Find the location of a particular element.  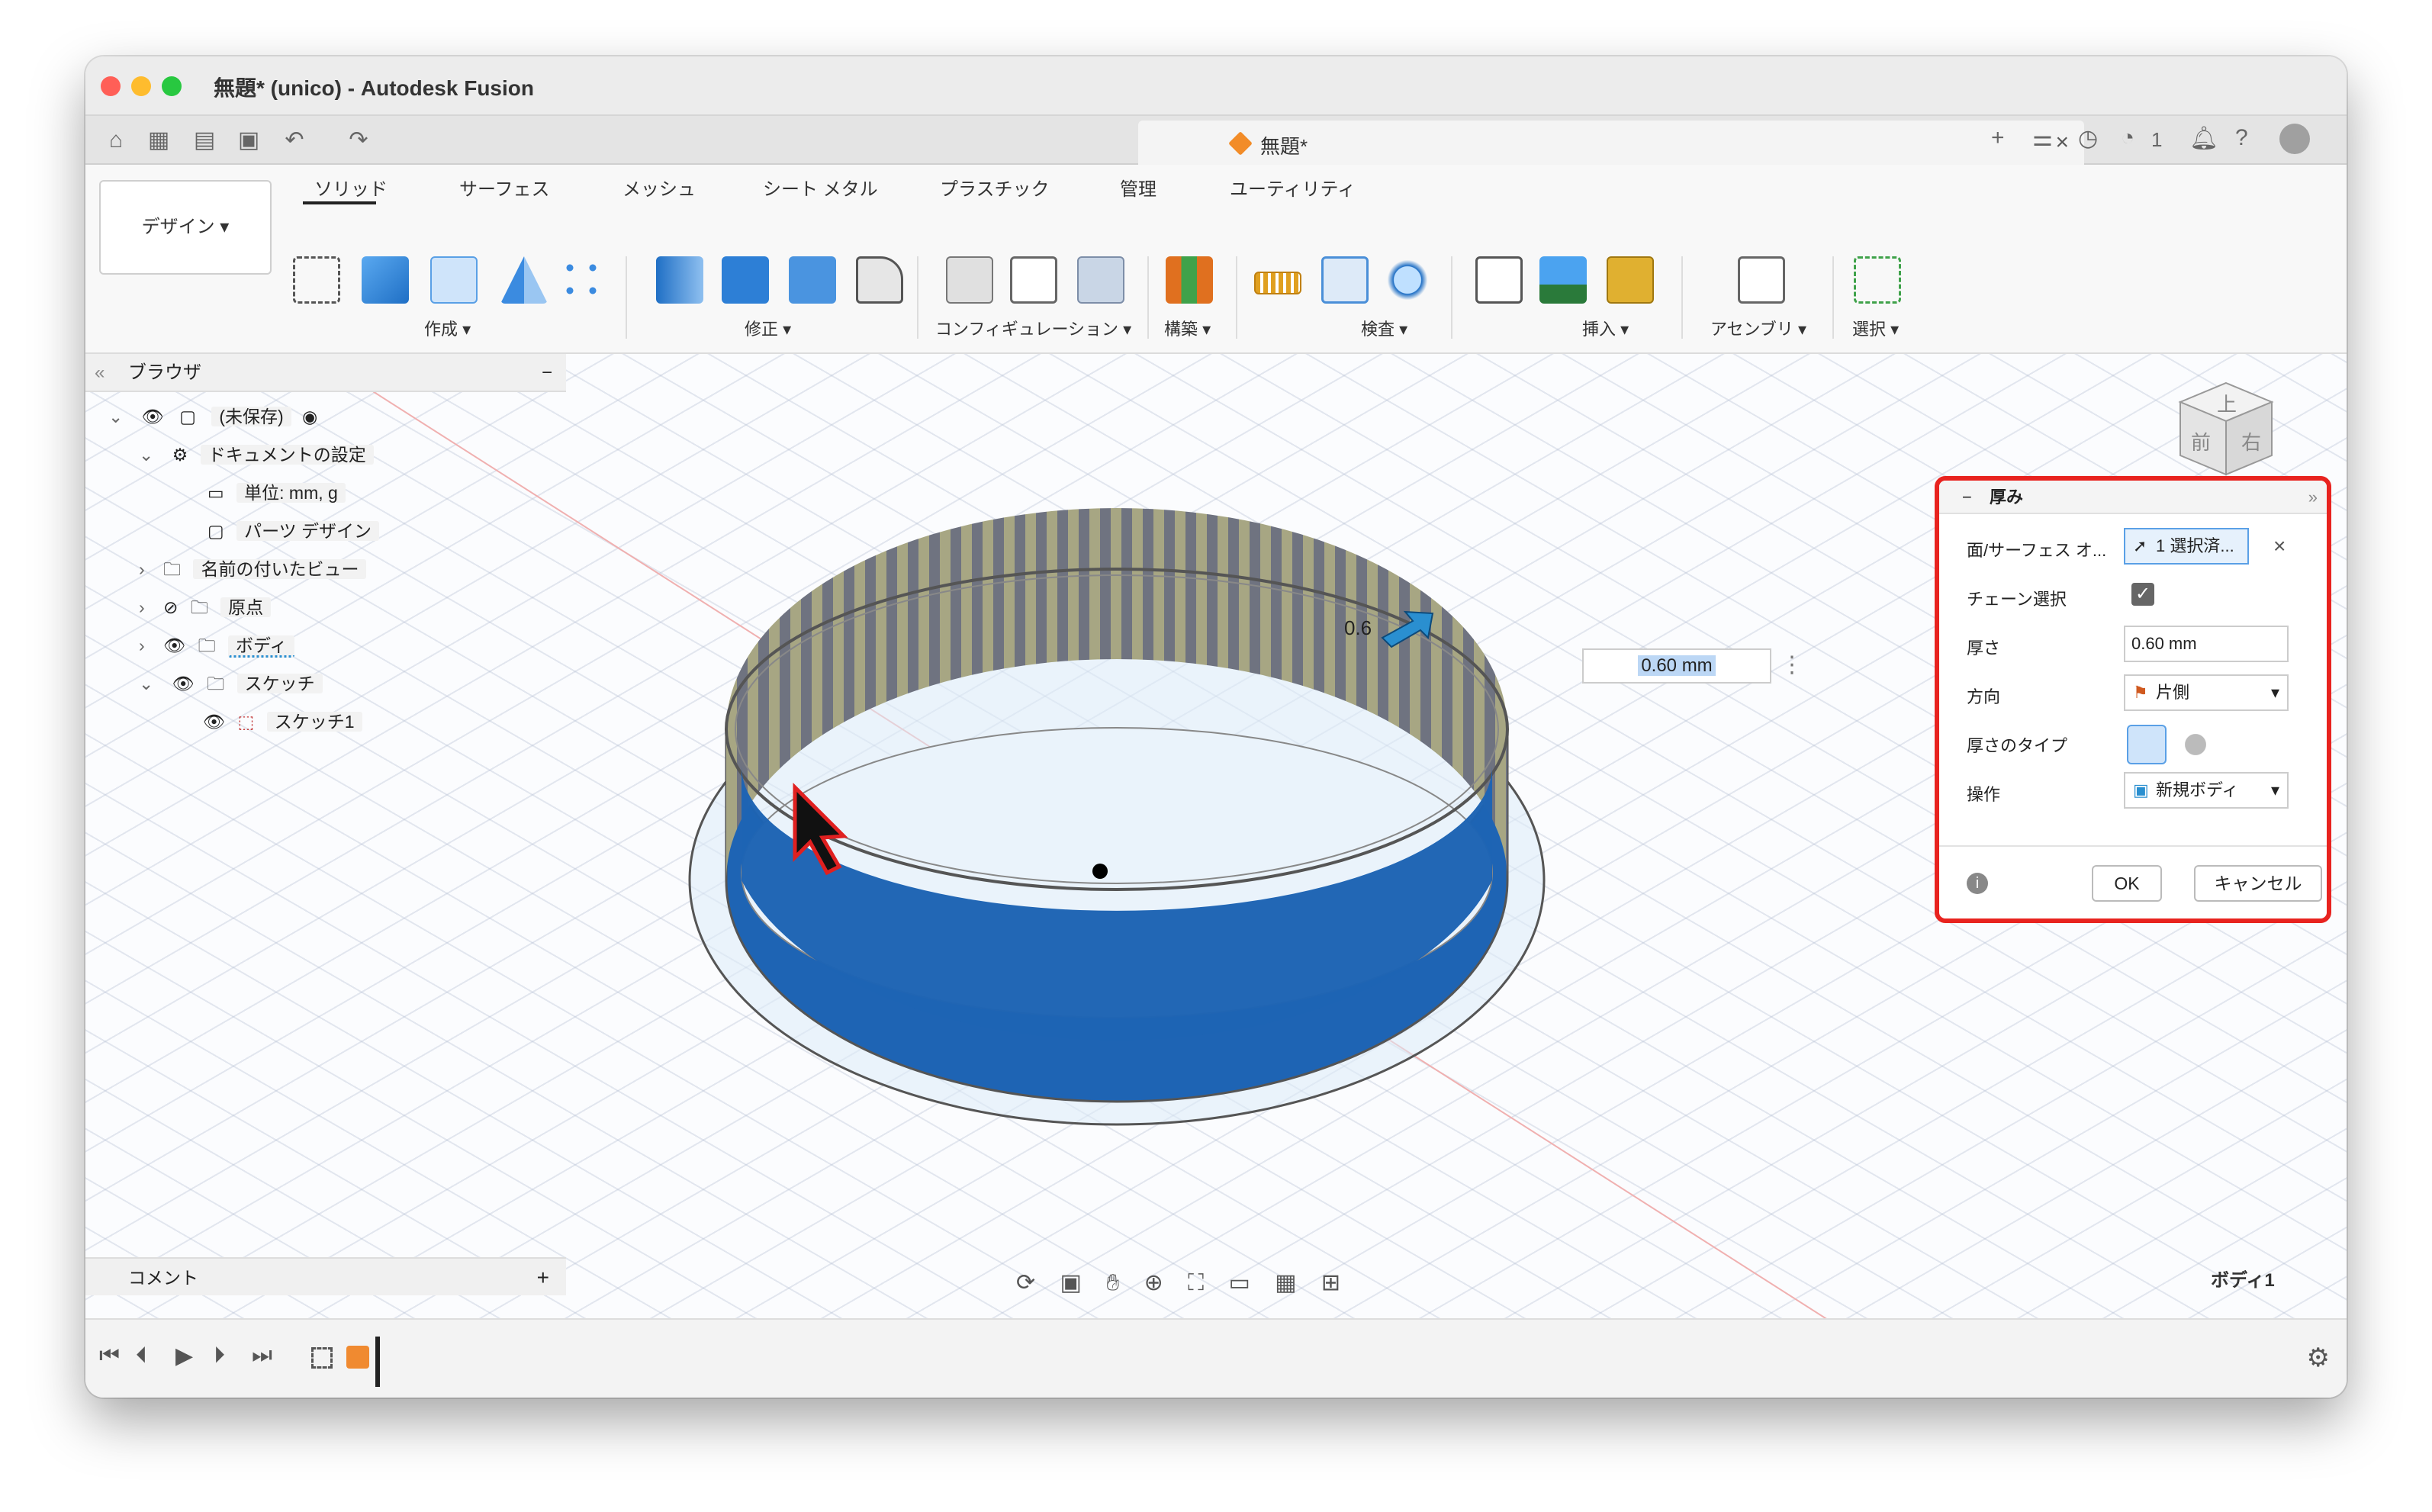

tab-plastic: プラスチック is located at coordinates (995, 188).